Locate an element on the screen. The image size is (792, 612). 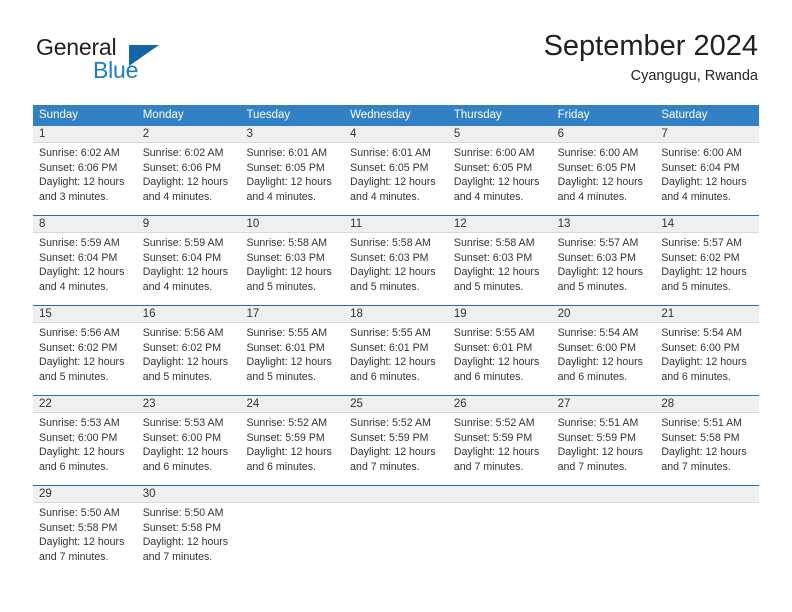
day-number: 24 is located at coordinates (292, 404).